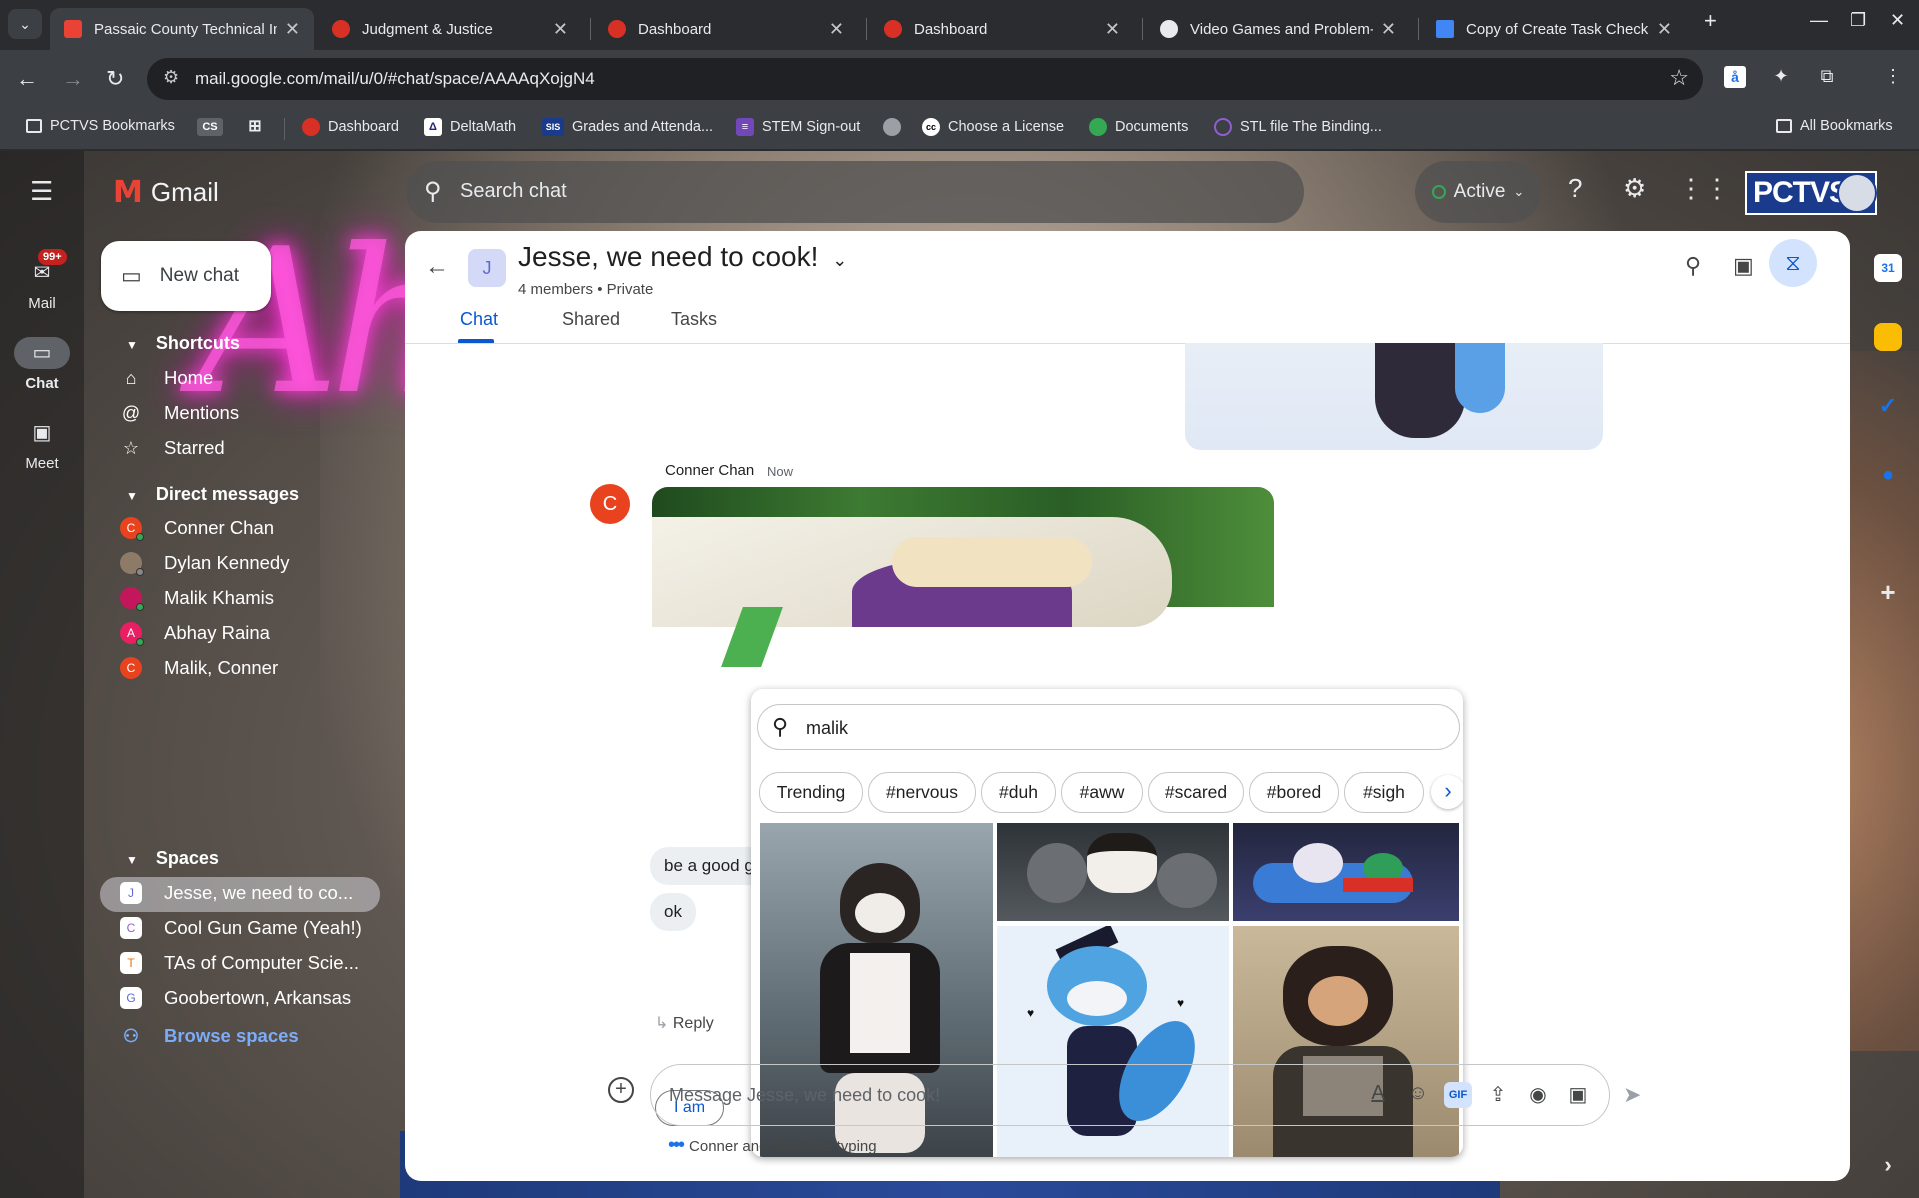 This screenshot has width=1919, height=1198. What do you see at coordinates (1679, 78) in the screenshot?
I see `bookmark-star-icon: ☆` at bounding box center [1679, 78].